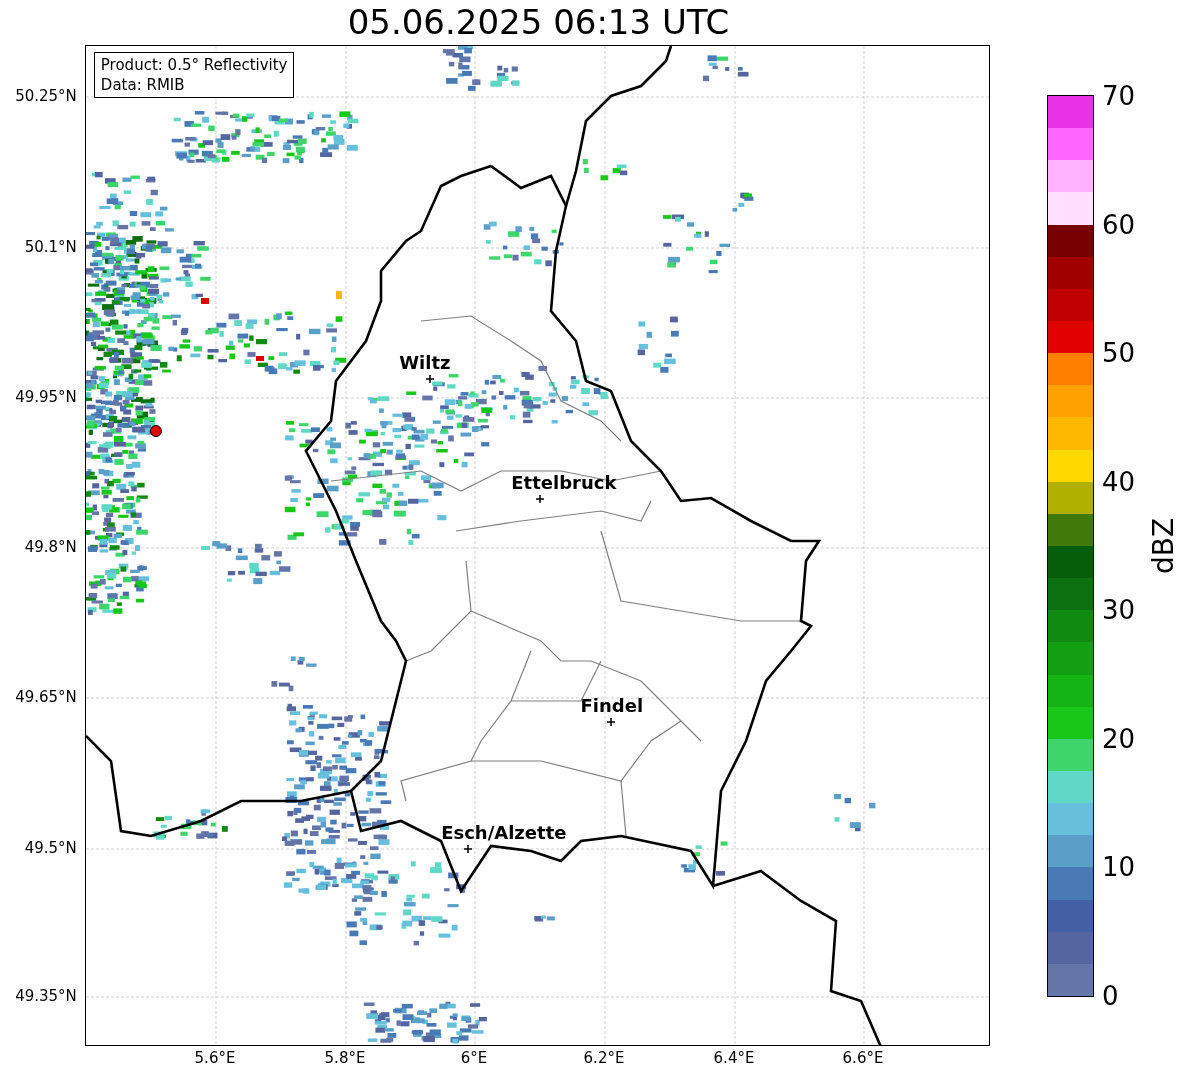 The image size is (1184, 1081). I want to click on latitude-label: 49.35°N, so click(46, 996).